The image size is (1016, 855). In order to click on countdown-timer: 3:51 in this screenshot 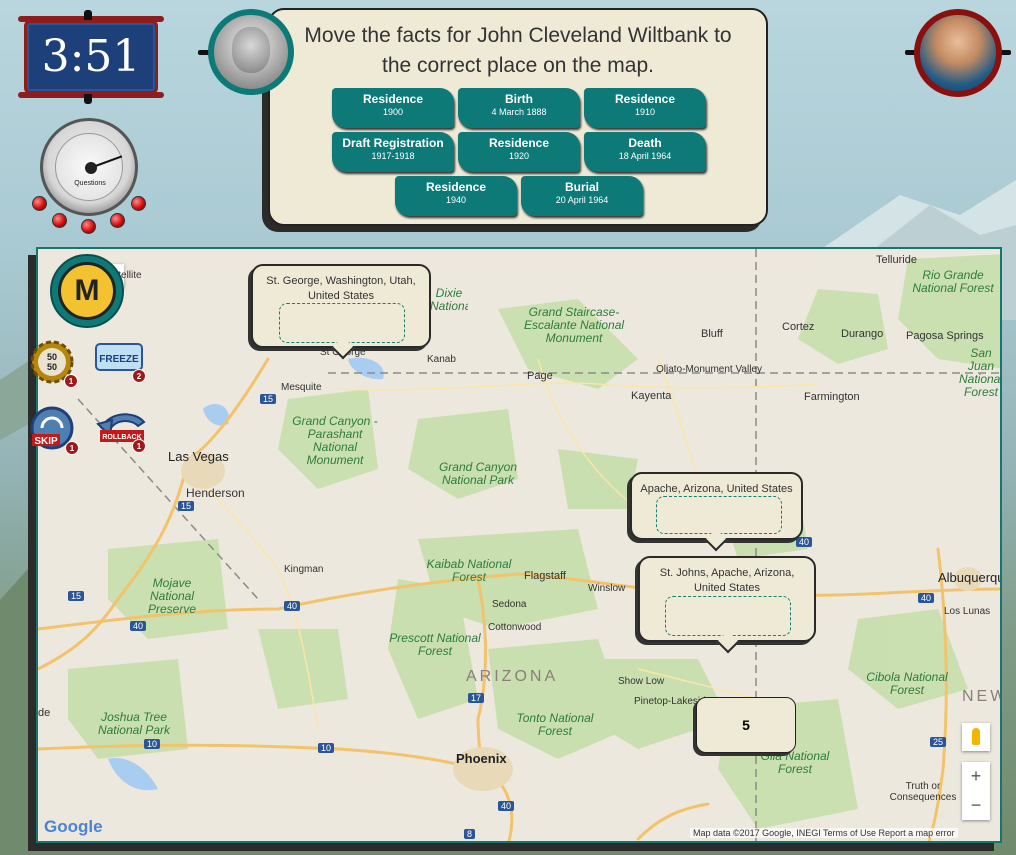, I will do `click(91, 57)`.